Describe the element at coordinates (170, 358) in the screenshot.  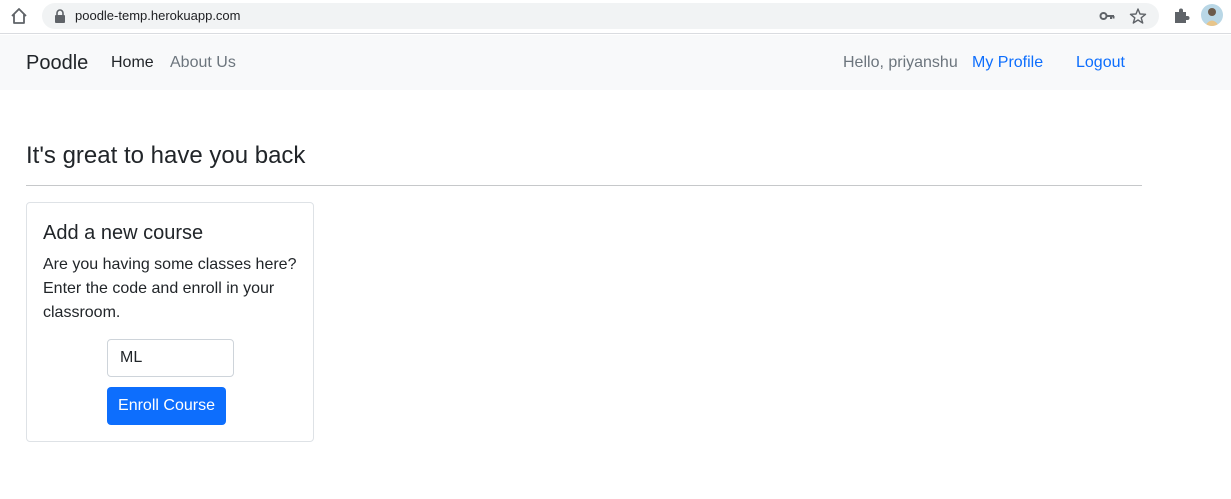
I see `course-code-input` at that location.